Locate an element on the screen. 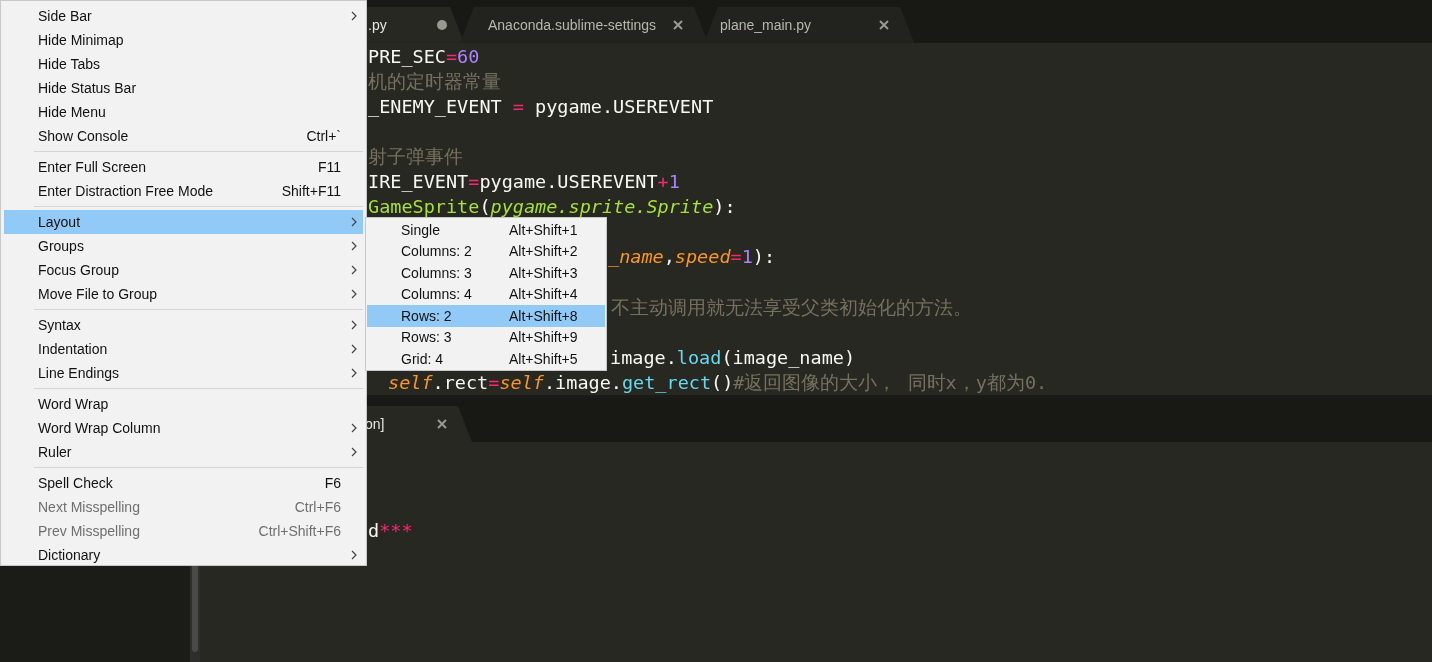 This screenshot has width=1432, height=662. menu-item: Columns: 3 Alt+Shift+3 is located at coordinates (486, 273).